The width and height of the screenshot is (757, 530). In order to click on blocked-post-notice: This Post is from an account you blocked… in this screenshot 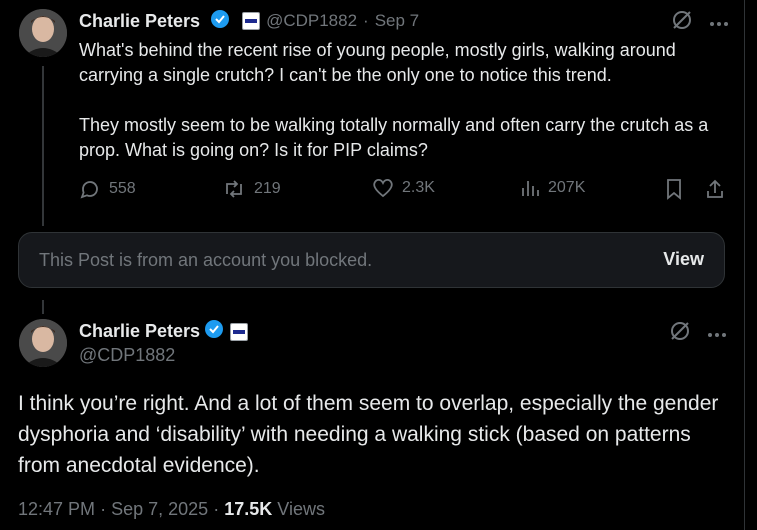, I will do `click(371, 260)`.